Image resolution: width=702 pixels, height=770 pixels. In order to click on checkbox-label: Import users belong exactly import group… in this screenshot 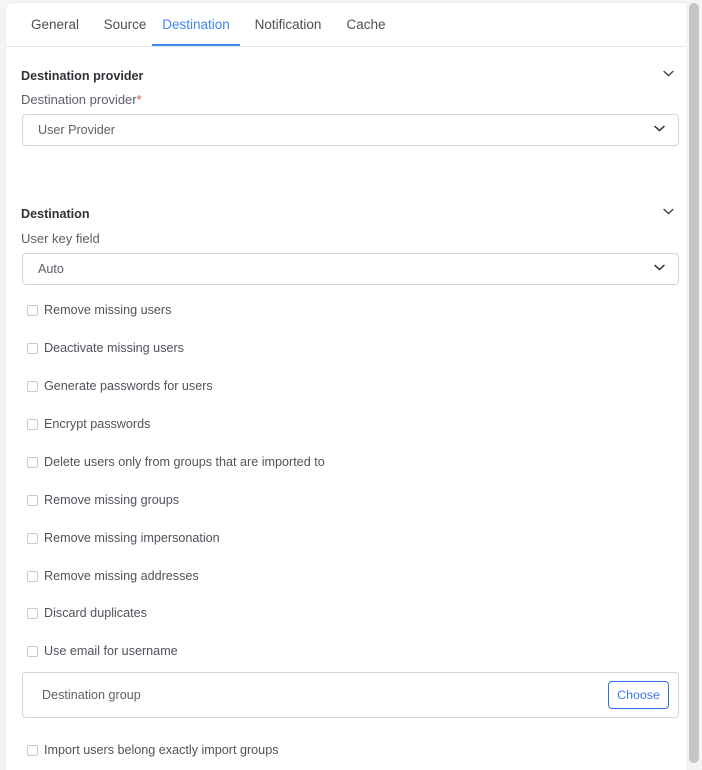, I will do `click(161, 750)`.